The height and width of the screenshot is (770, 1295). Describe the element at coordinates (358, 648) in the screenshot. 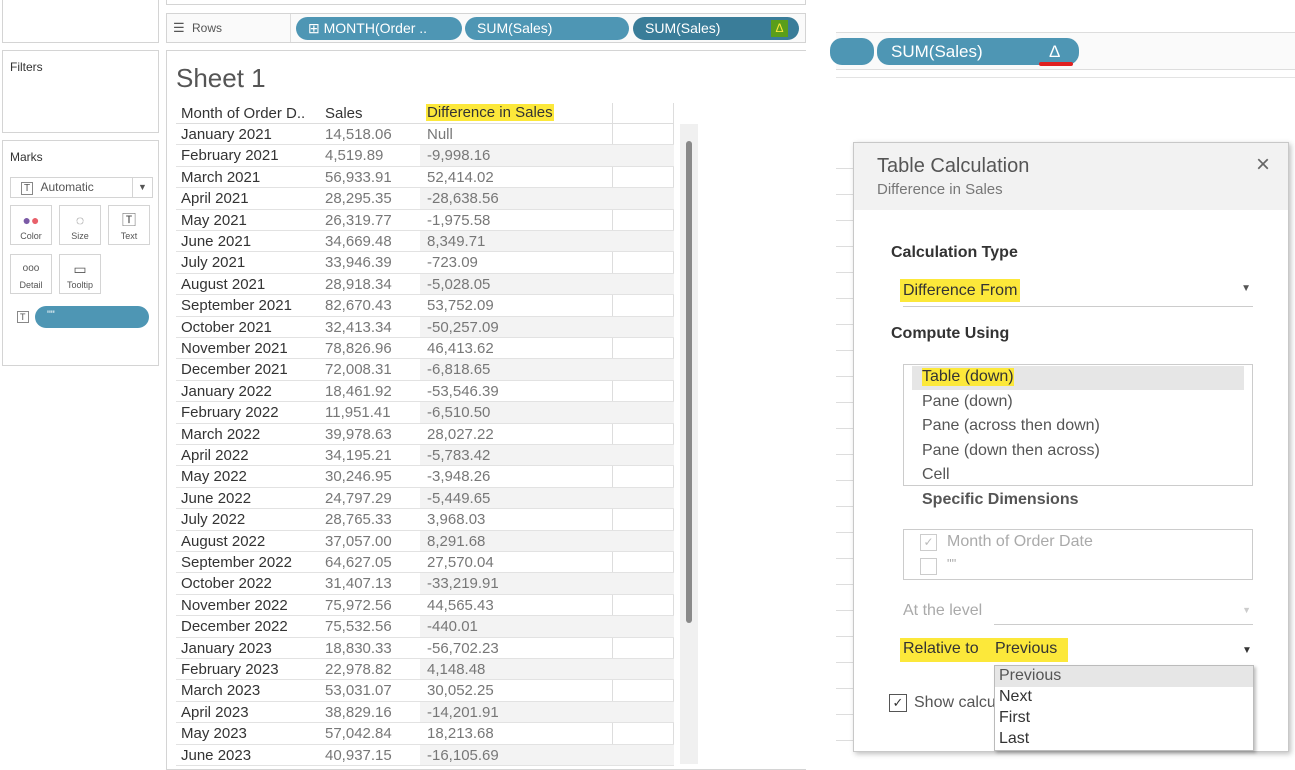

I see `sales-cell: 18,830.33` at that location.